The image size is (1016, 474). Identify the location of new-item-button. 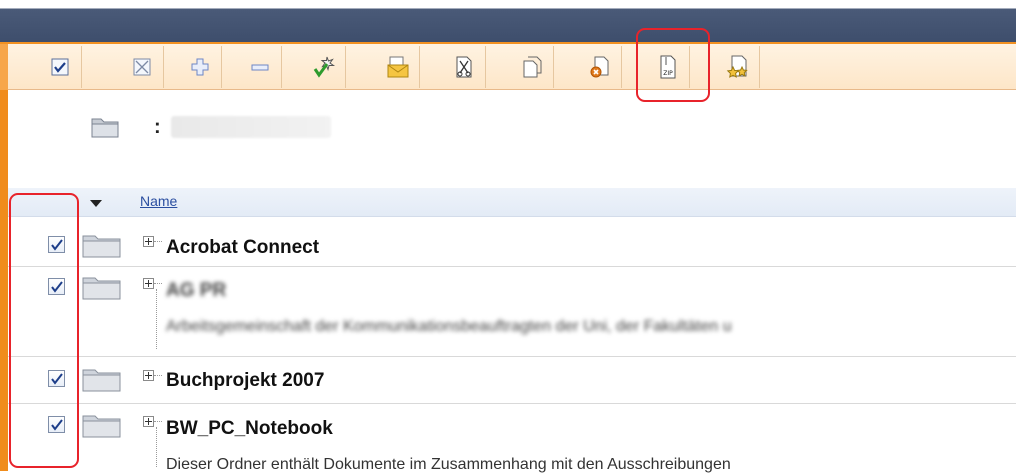
(324, 67).